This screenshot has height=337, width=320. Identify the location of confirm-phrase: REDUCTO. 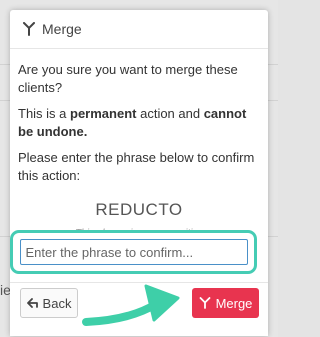
(139, 209).